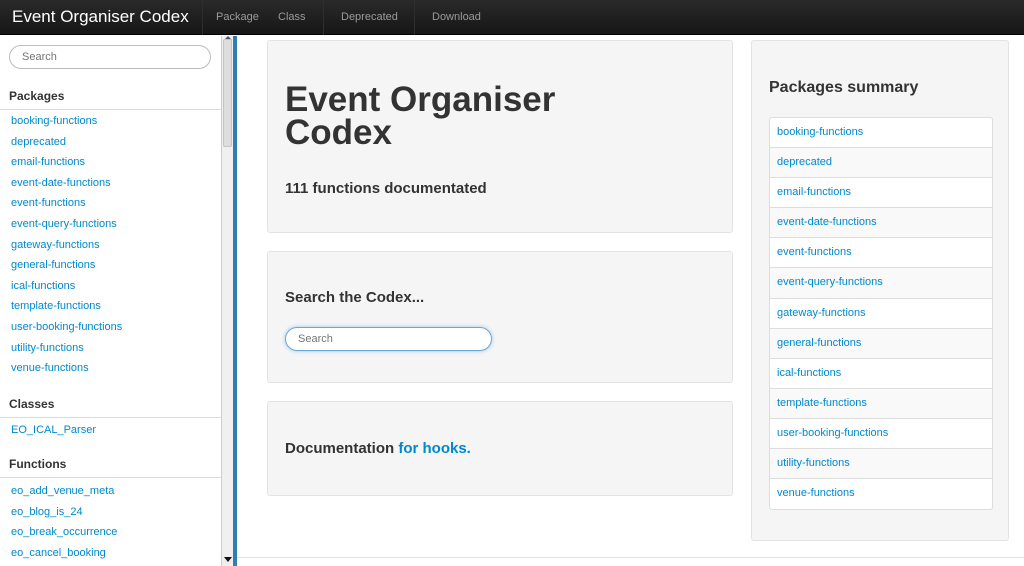 The image size is (1024, 566). I want to click on nav-deprecated: Deprecated, so click(369, 17).